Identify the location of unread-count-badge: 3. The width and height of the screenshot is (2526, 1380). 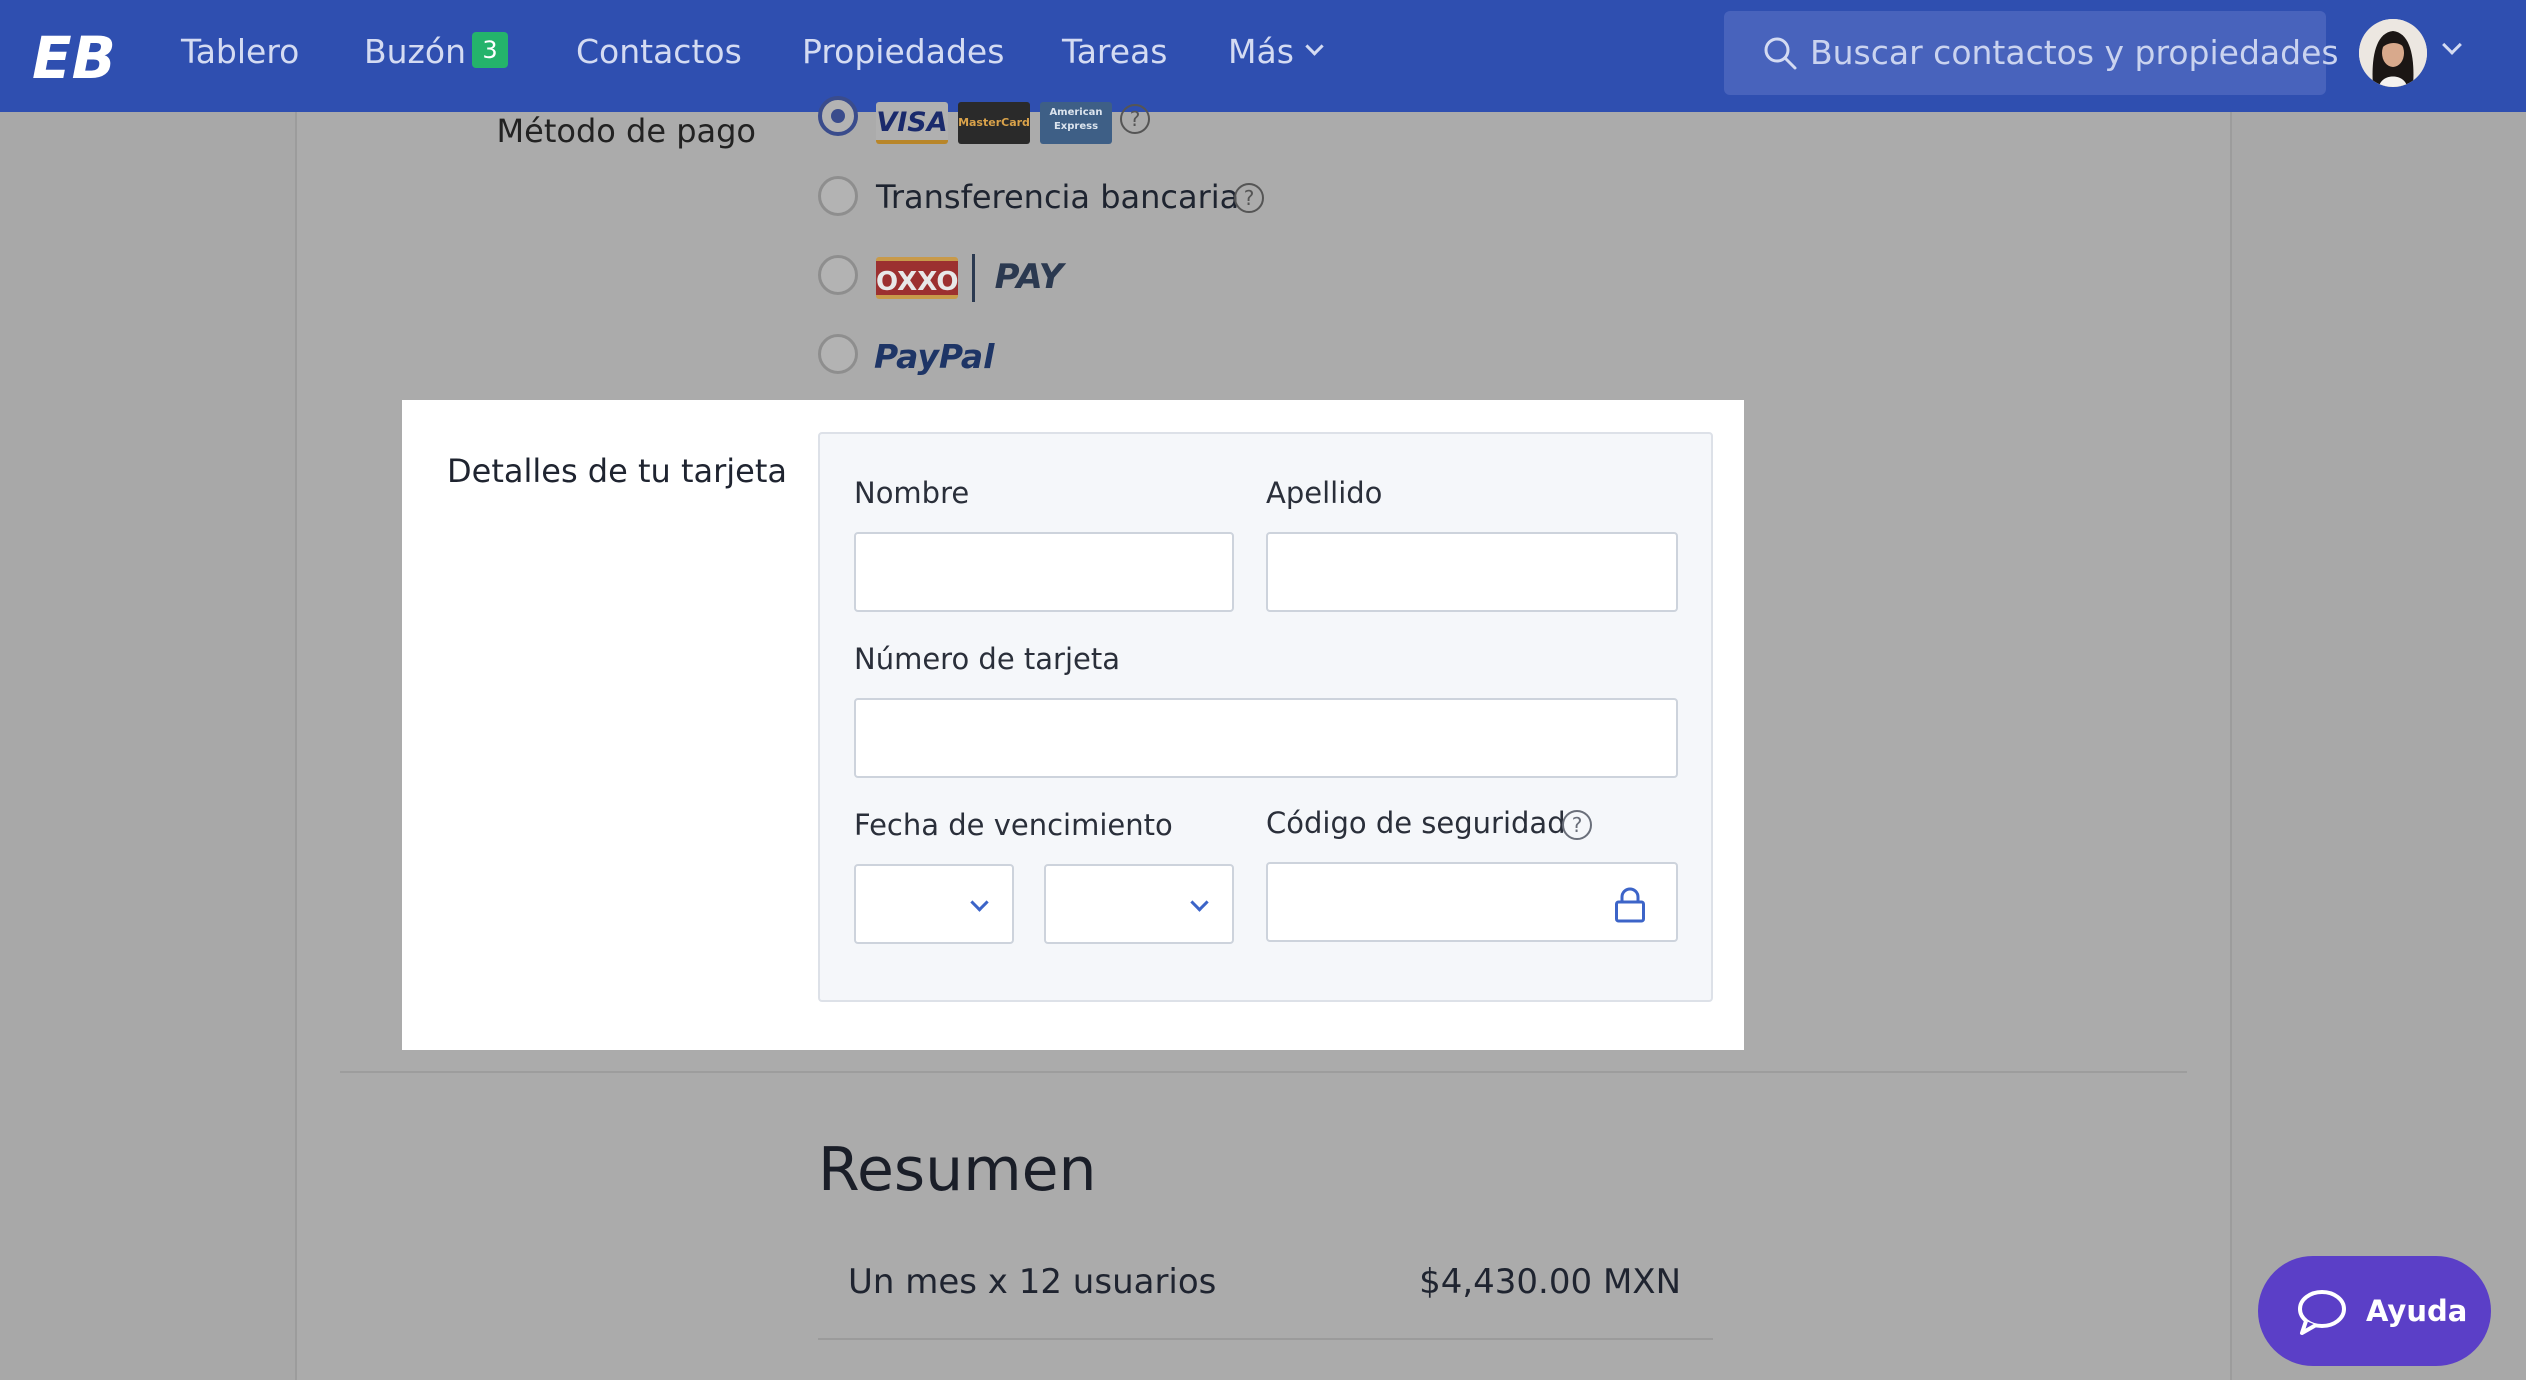
(489, 50).